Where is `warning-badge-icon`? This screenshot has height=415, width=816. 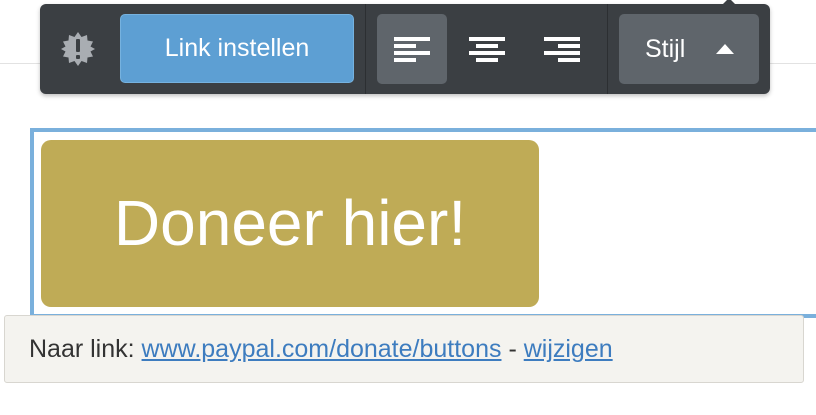
warning-badge-icon is located at coordinates (78, 49).